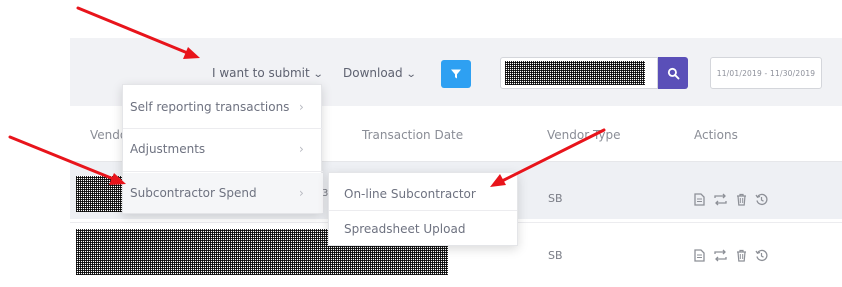 The height and width of the screenshot is (287, 842). What do you see at coordinates (261, 73) in the screenshot?
I see `i-want-to-submit-label: I want to submit` at bounding box center [261, 73].